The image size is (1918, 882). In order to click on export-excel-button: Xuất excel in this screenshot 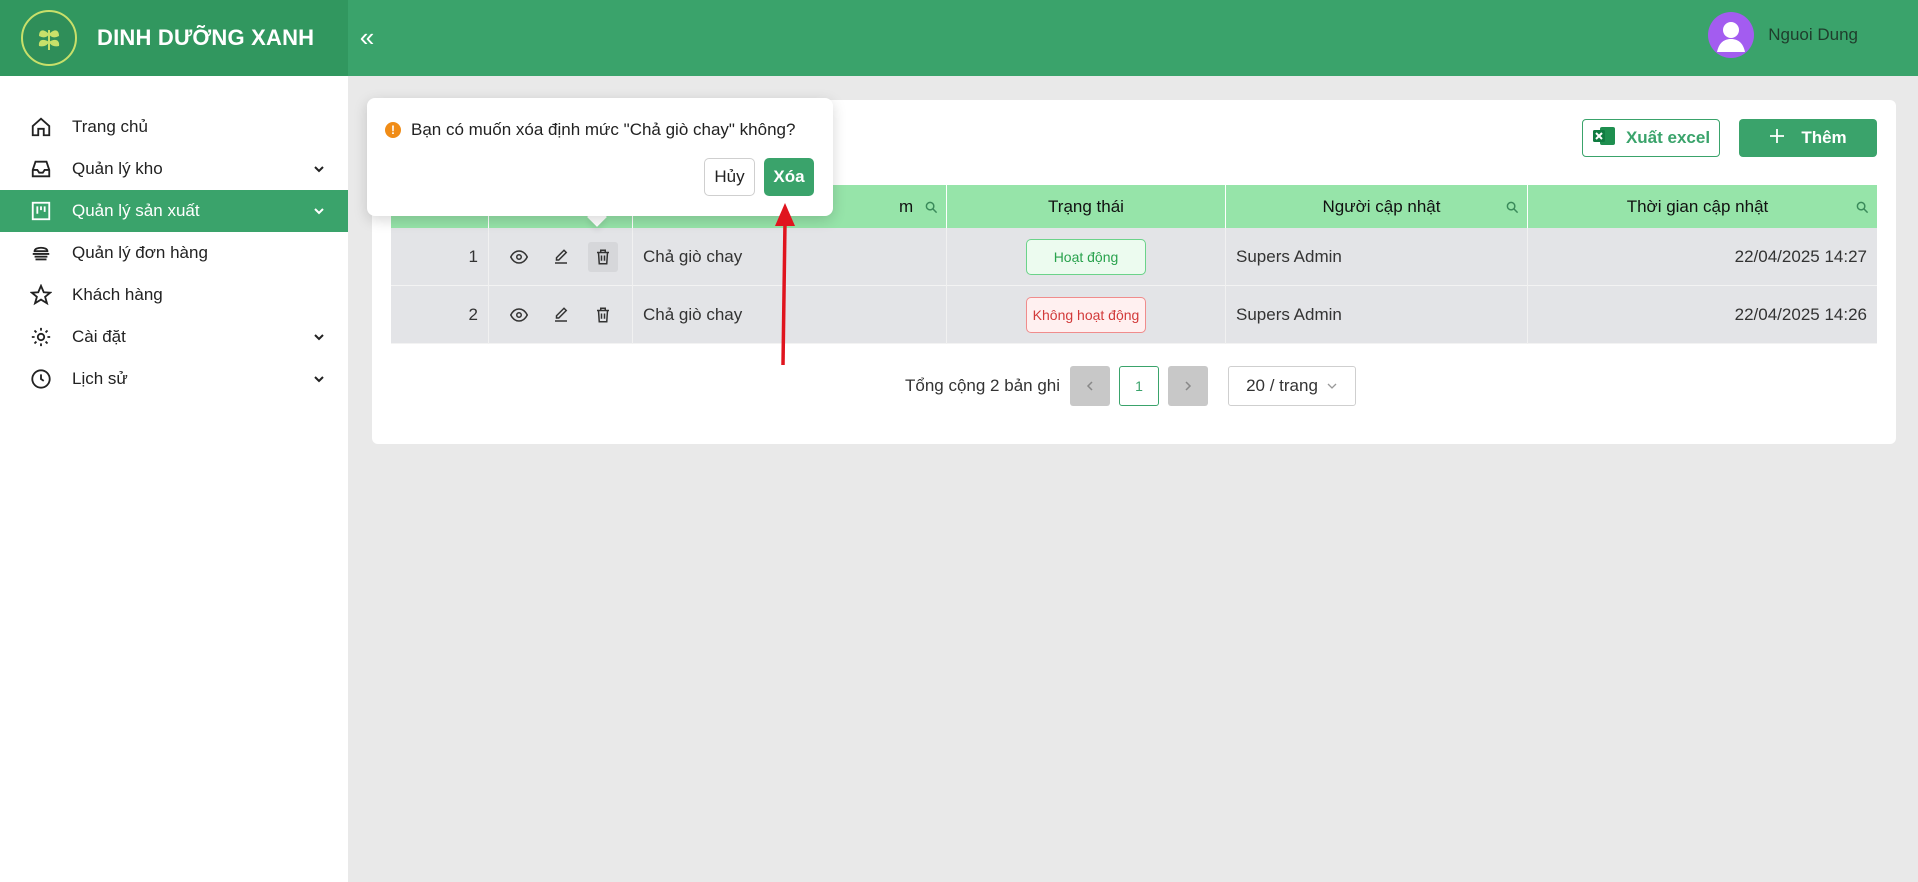, I will do `click(1651, 138)`.